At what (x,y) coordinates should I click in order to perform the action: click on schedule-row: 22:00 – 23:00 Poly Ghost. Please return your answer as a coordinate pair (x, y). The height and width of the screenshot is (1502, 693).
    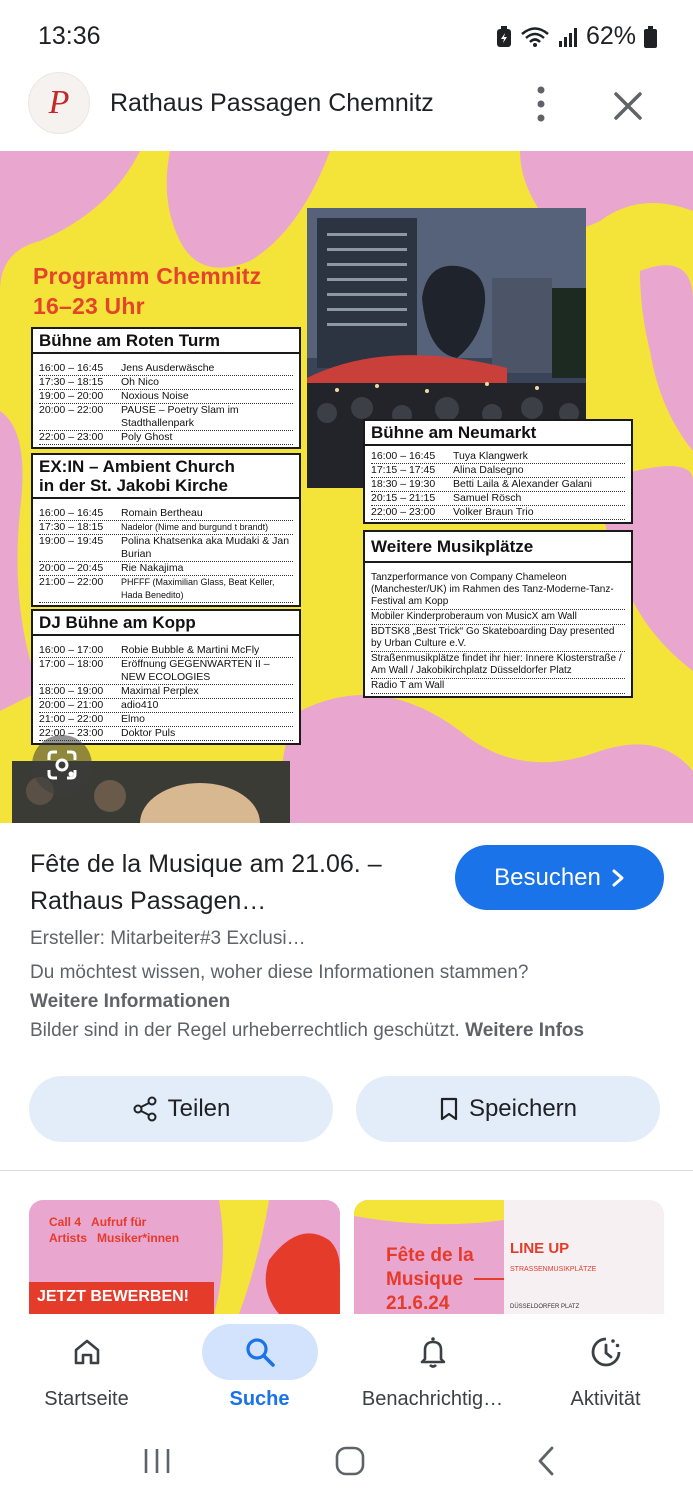
    Looking at the image, I should click on (166, 438).